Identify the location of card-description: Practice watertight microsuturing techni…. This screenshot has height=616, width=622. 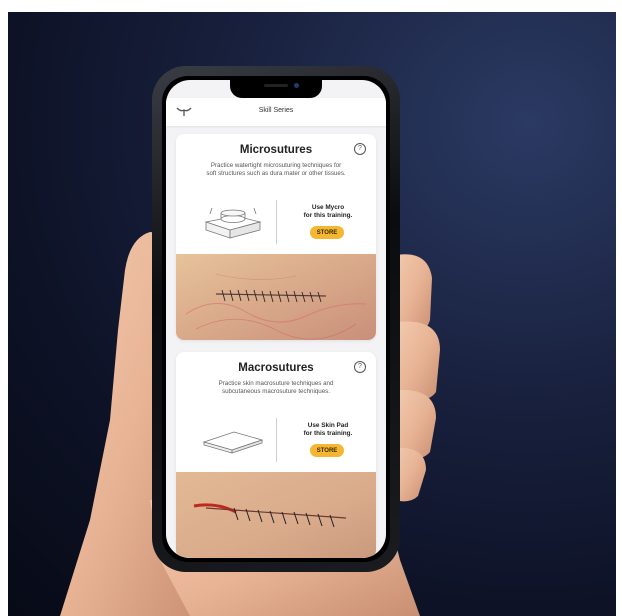
(276, 169).